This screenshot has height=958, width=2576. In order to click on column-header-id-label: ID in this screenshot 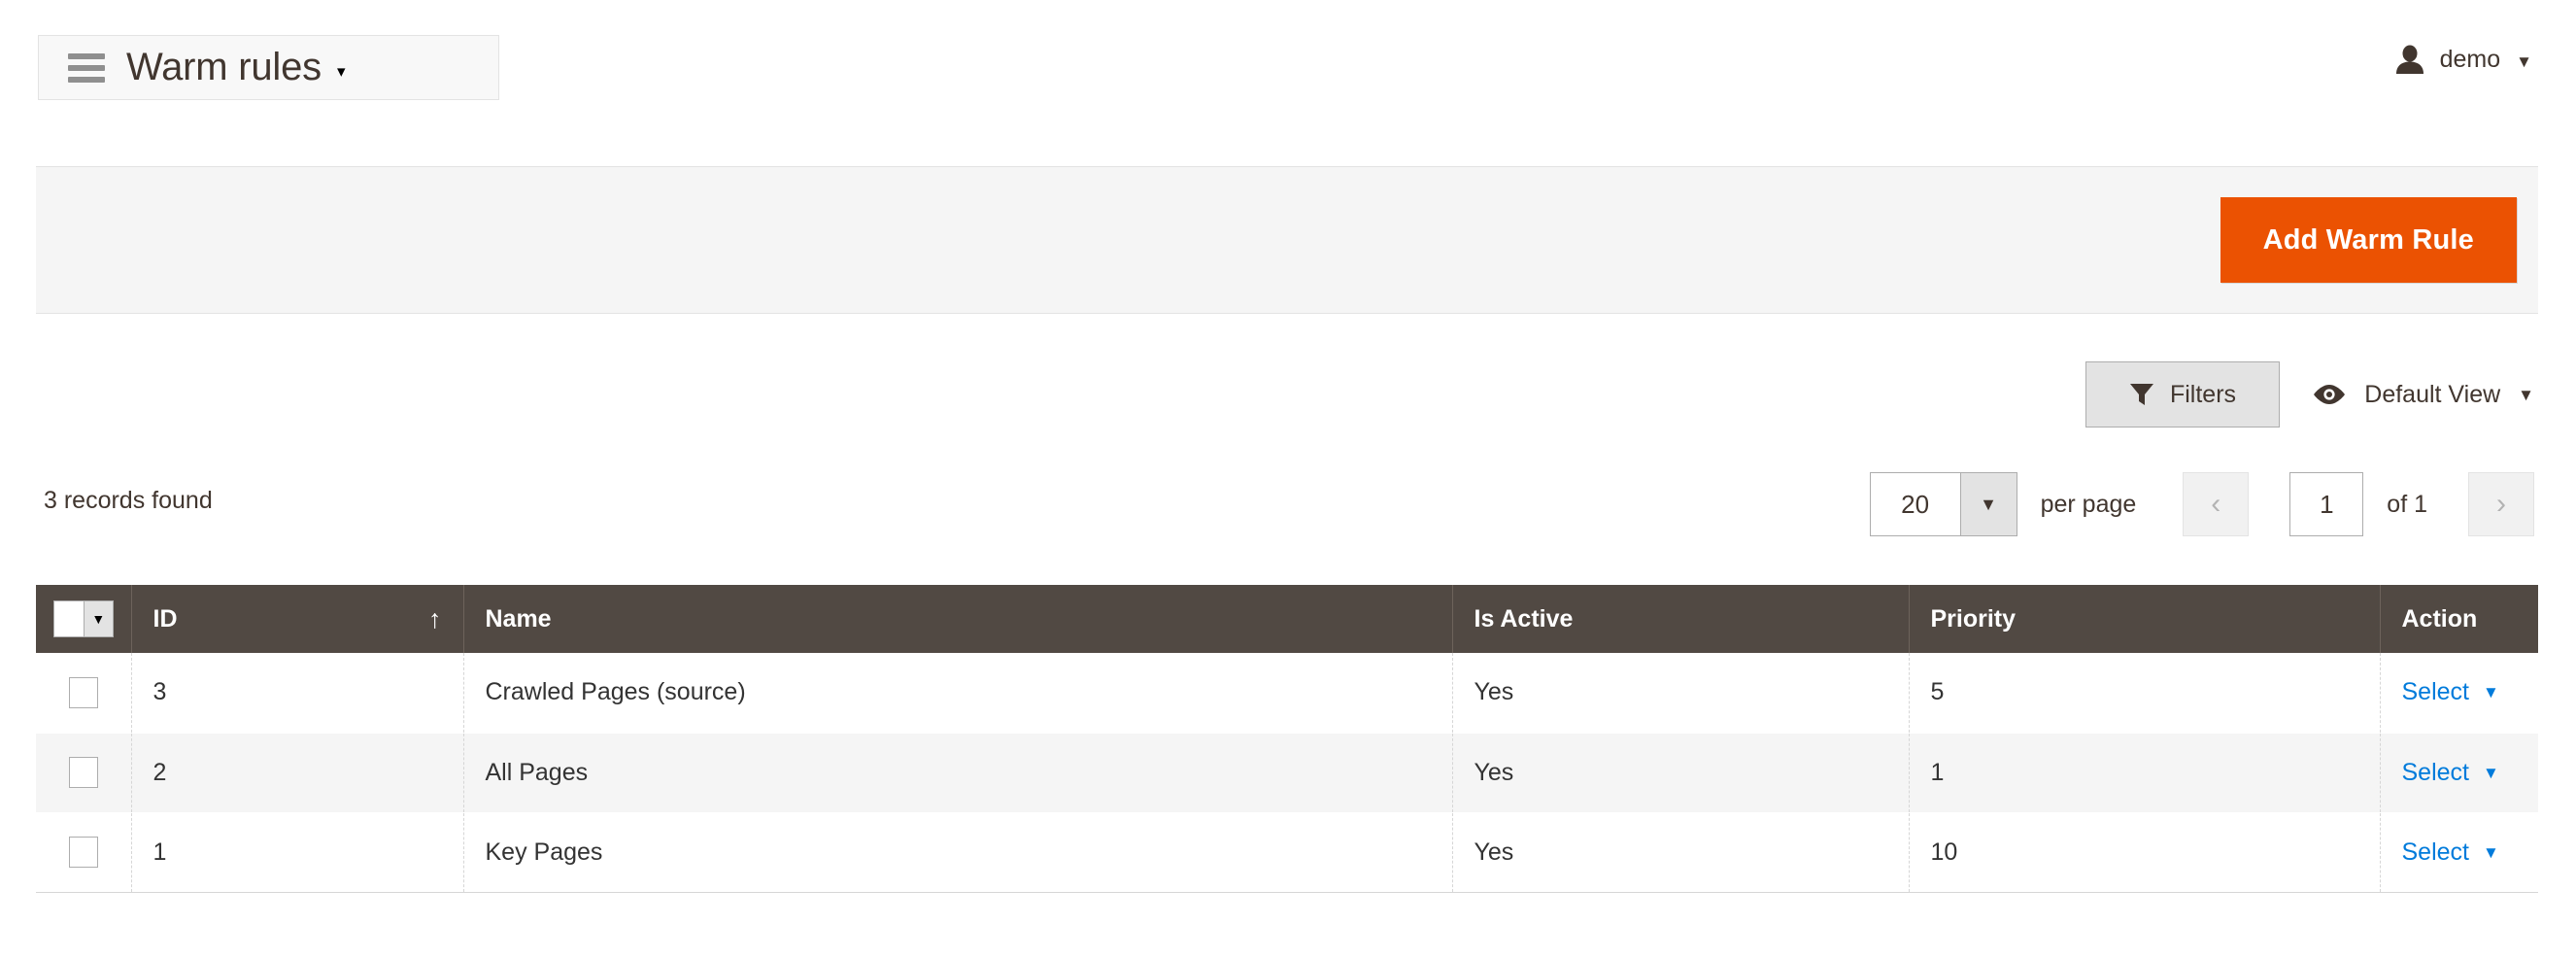, I will do `click(165, 618)`.